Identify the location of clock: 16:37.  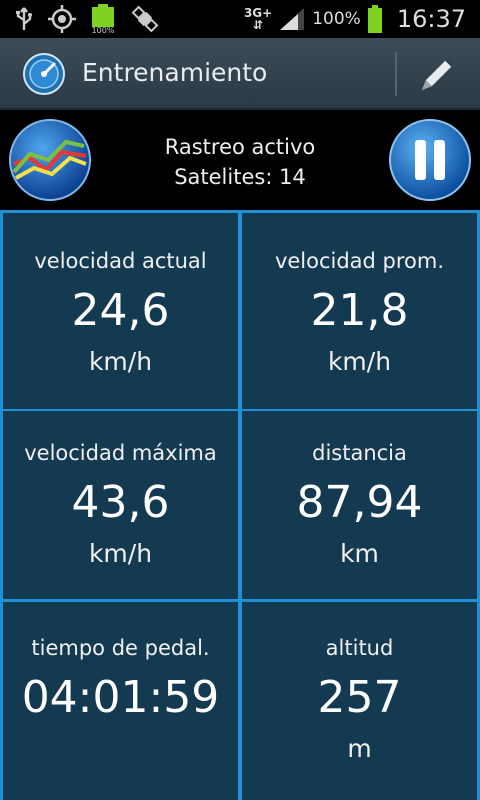
(431, 19).